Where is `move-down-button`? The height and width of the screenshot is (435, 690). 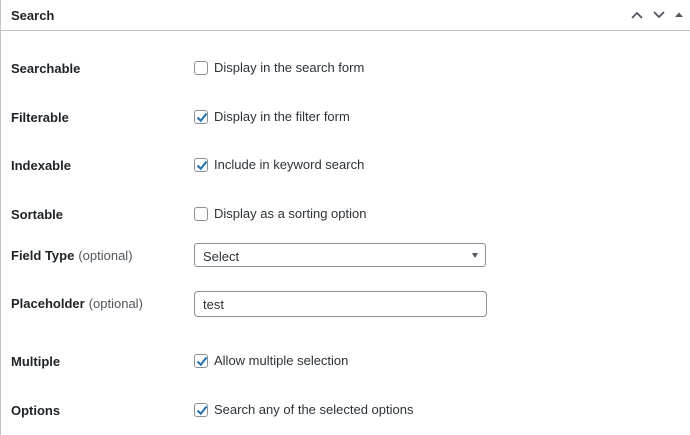
move-down-button is located at coordinates (659, 15).